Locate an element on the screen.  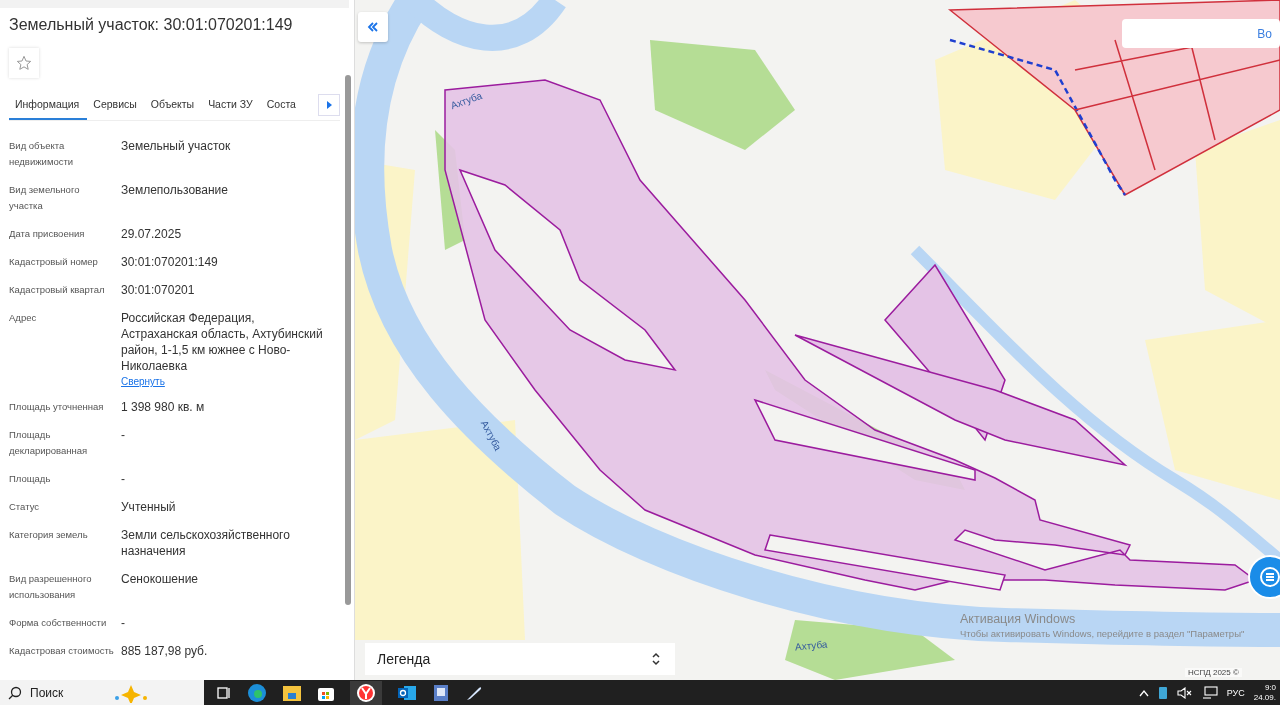
tab: Соста is located at coordinates (285, 106).